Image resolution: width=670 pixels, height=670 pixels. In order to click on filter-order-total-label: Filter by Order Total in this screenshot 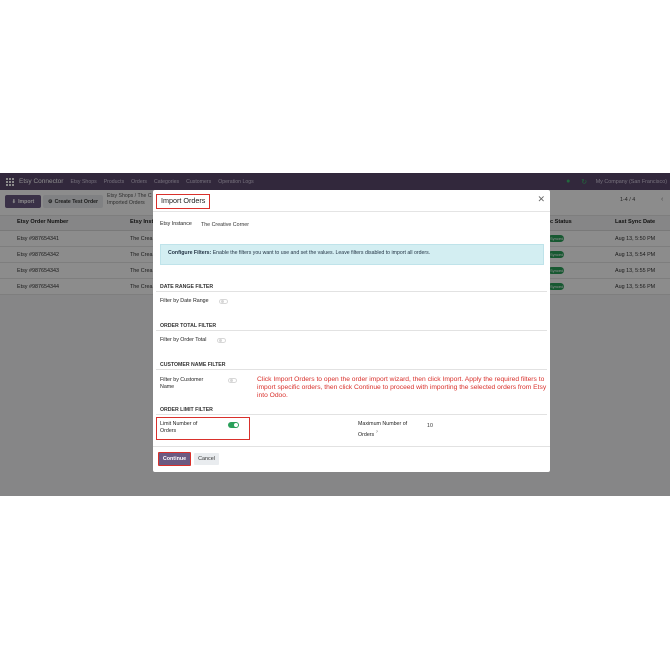, I will do `click(183, 340)`.